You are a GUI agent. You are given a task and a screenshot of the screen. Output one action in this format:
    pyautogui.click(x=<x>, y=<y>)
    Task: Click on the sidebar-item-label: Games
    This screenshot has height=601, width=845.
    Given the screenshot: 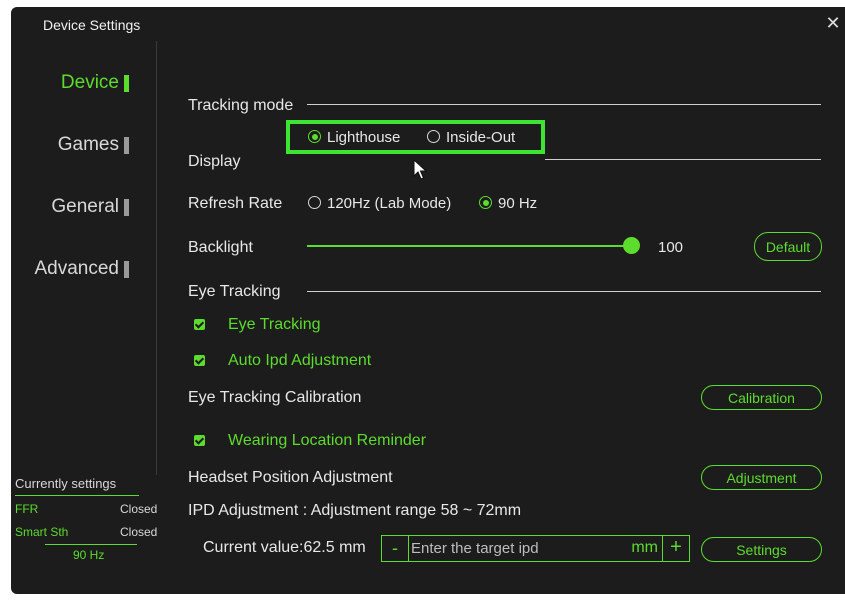 What is the action you would take?
    pyautogui.click(x=88, y=144)
    